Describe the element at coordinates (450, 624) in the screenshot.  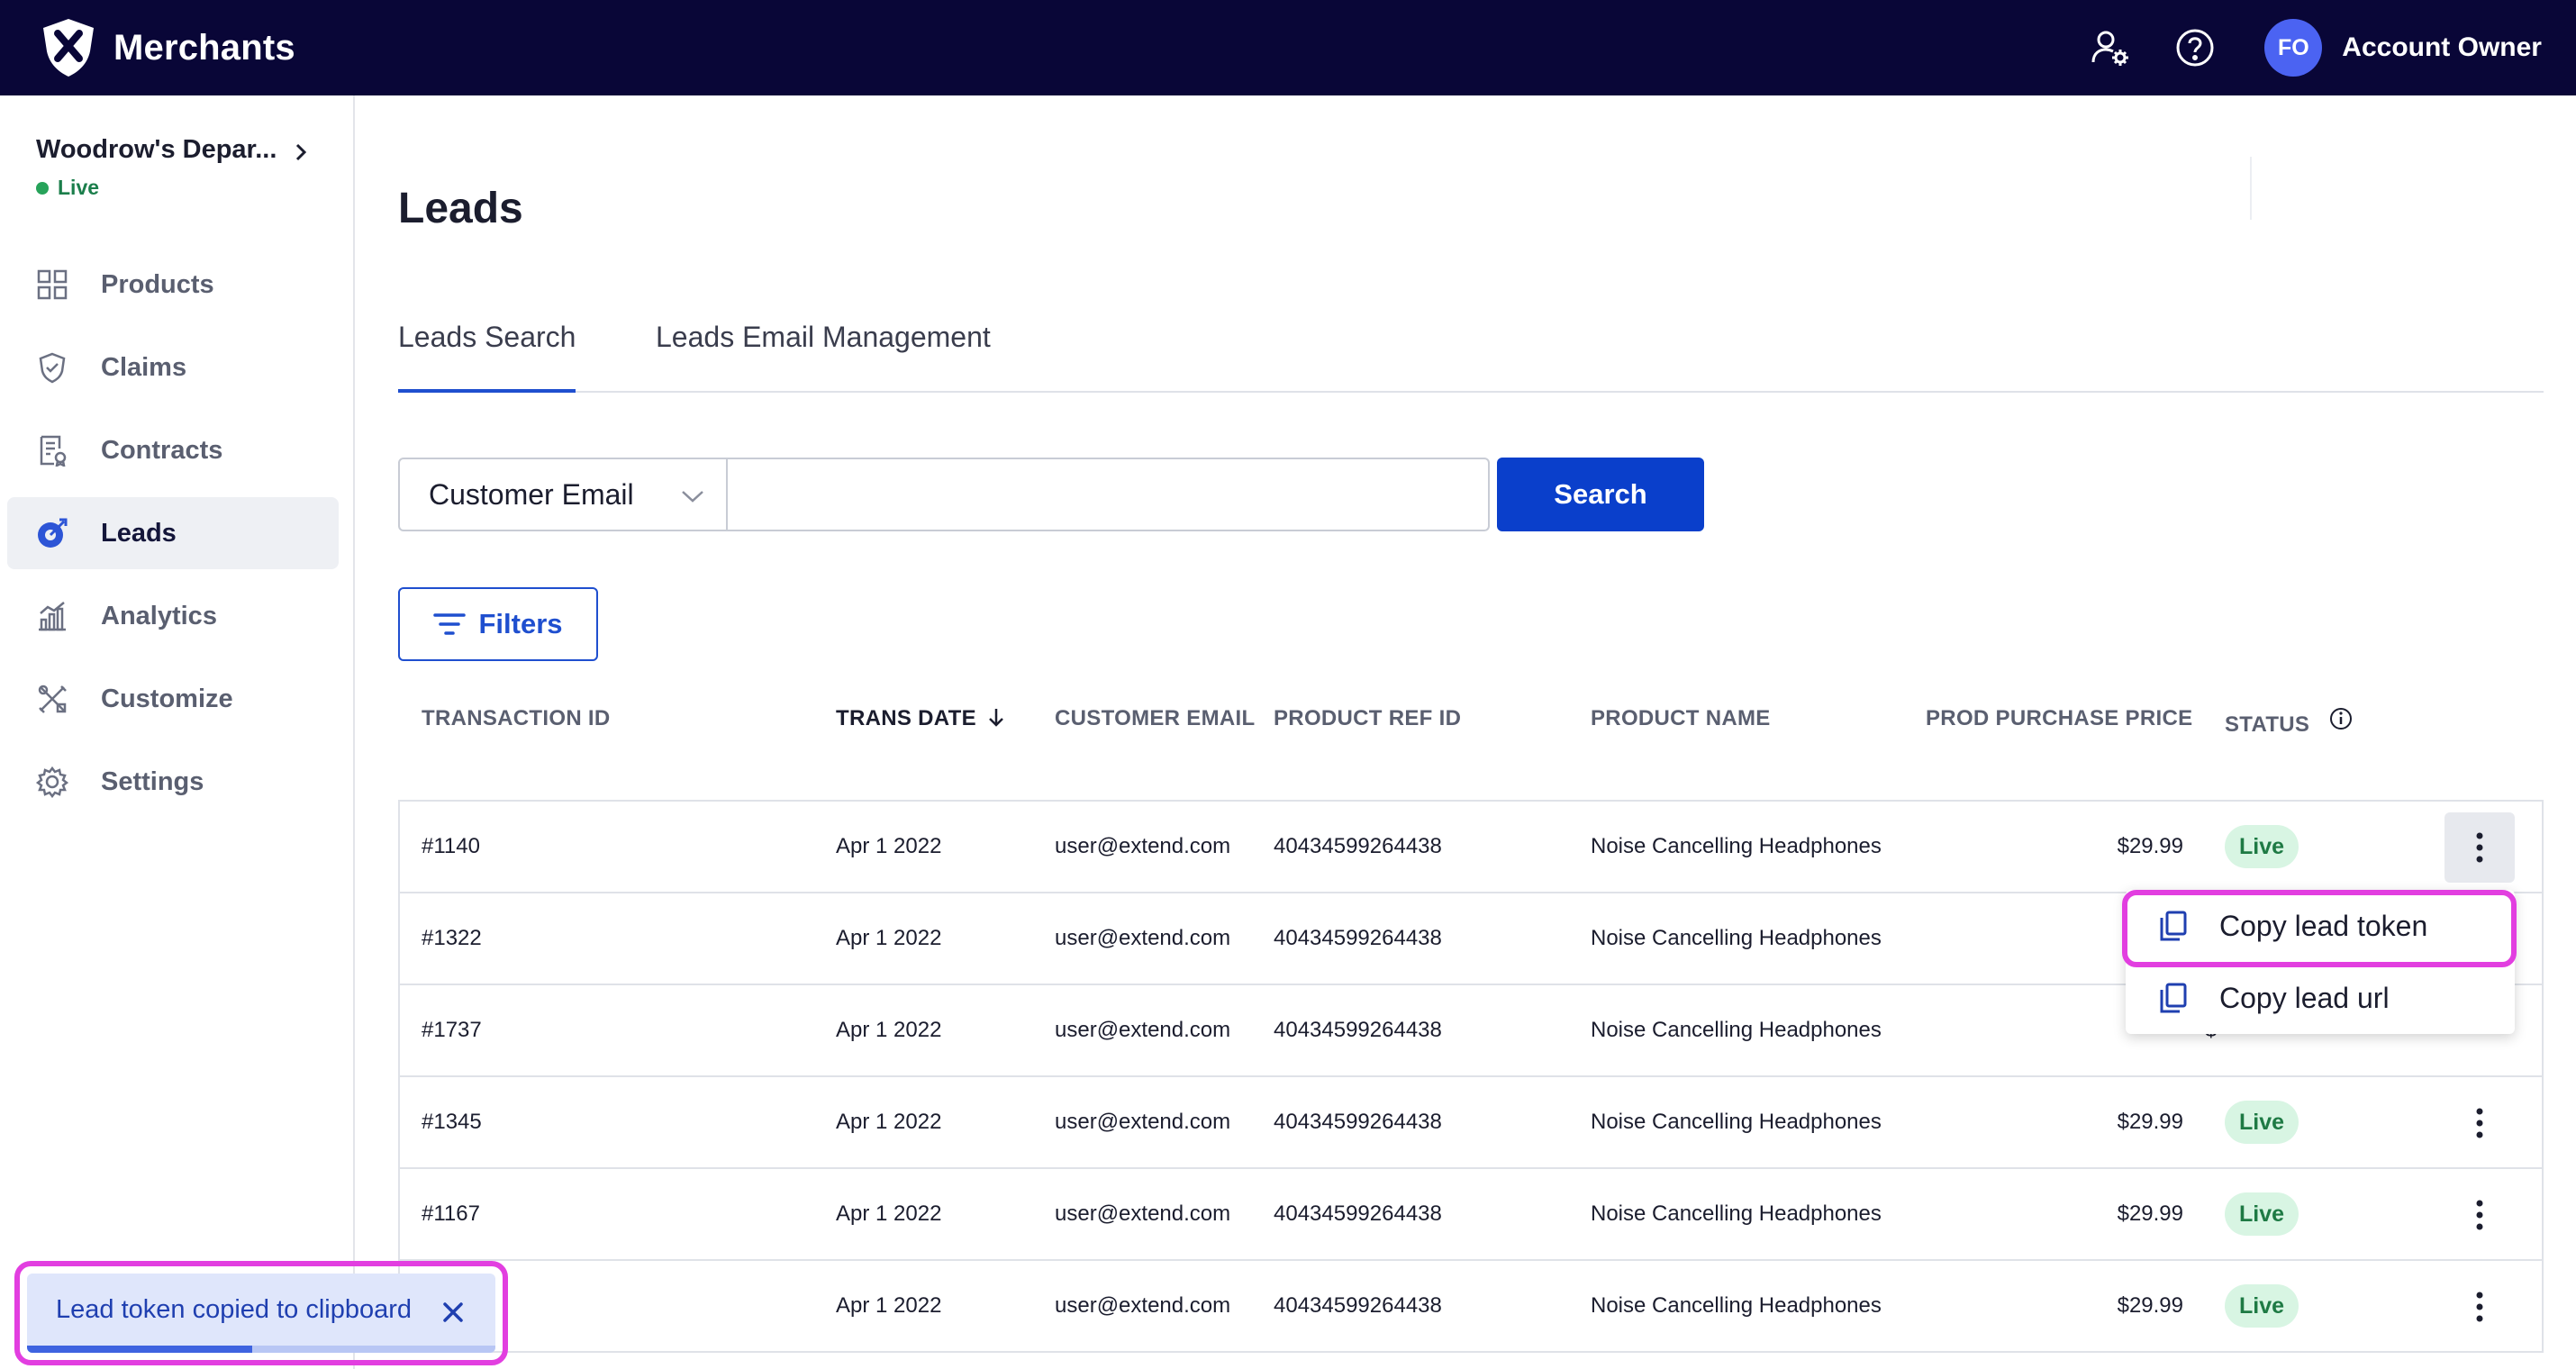
I see `filter-icon` at that location.